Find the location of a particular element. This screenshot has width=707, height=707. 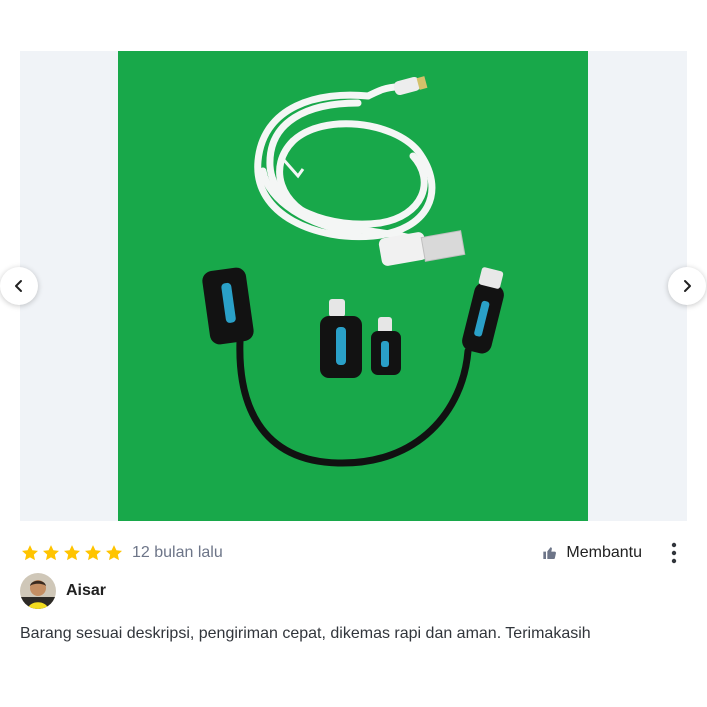

next-image-button is located at coordinates (687, 286).